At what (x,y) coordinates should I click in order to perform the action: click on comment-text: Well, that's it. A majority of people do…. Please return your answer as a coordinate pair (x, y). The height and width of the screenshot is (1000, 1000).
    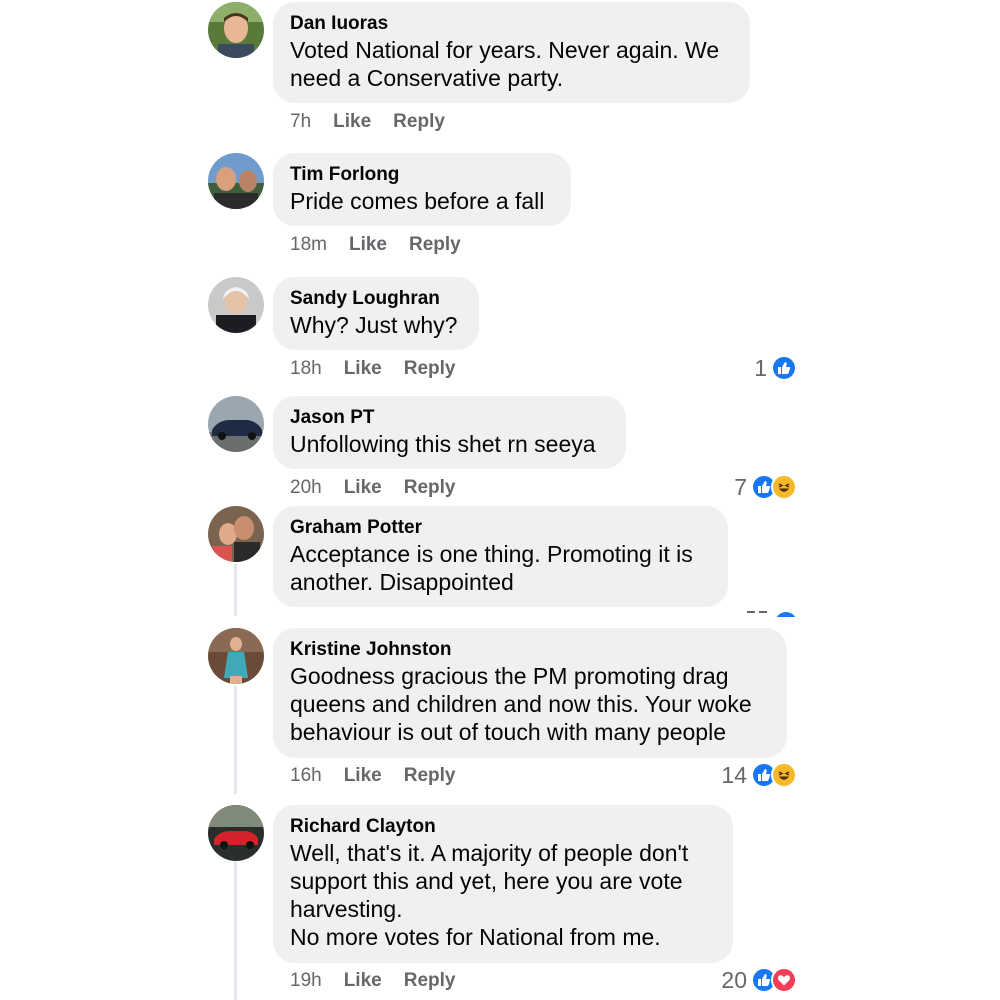
    Looking at the image, I should click on (489, 895).